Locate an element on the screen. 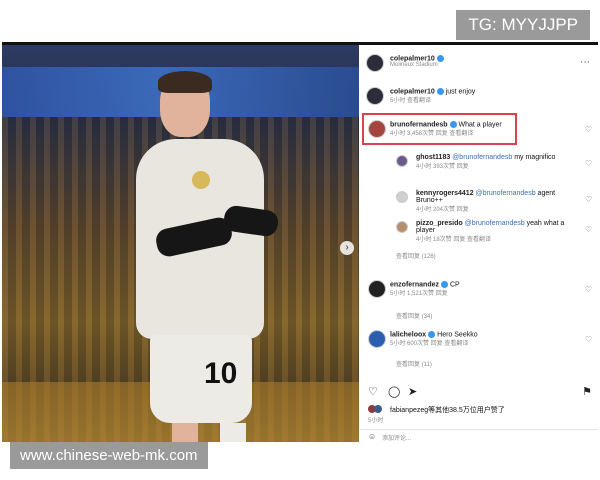 The image size is (600, 480). caption-username: colepalmer10 is located at coordinates (412, 91).